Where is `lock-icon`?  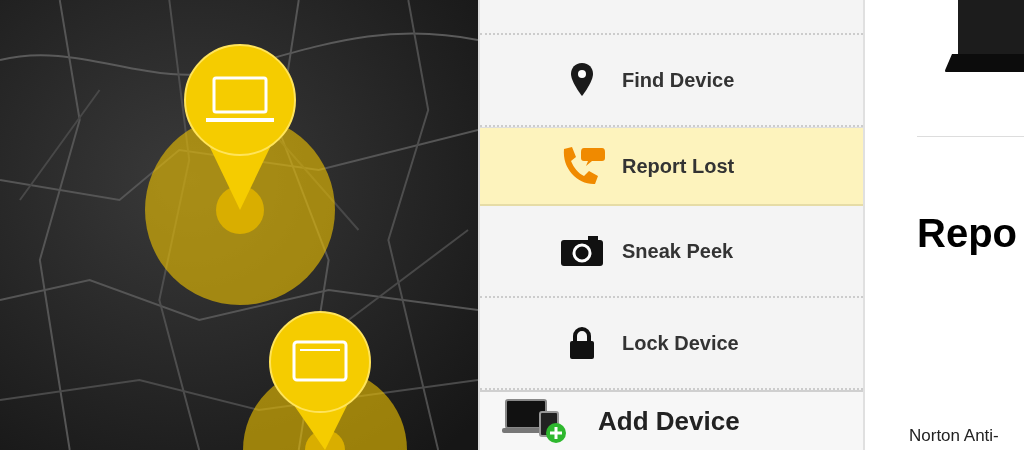 lock-icon is located at coordinates (582, 343).